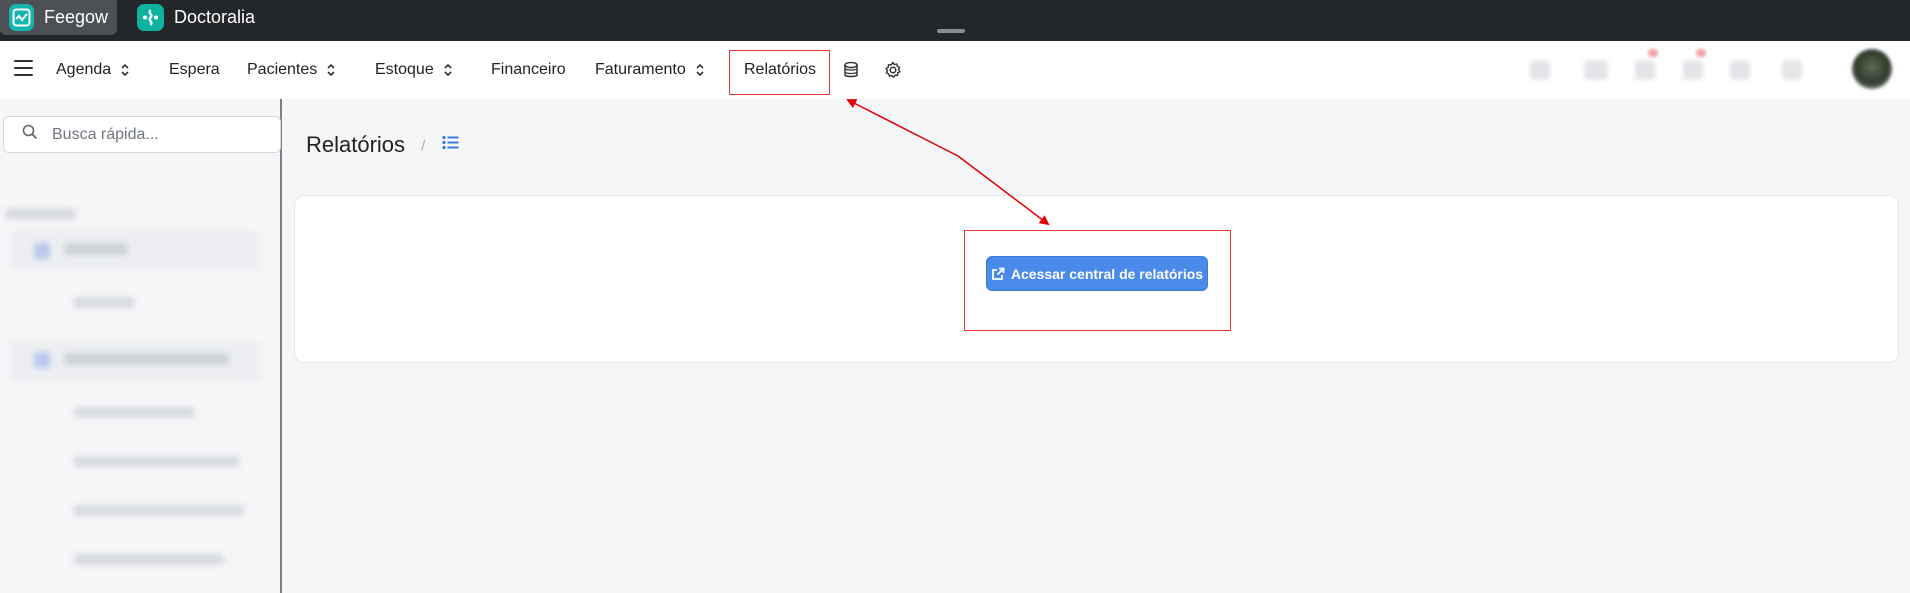 The width and height of the screenshot is (1910, 593). I want to click on list-icon, so click(450, 145).